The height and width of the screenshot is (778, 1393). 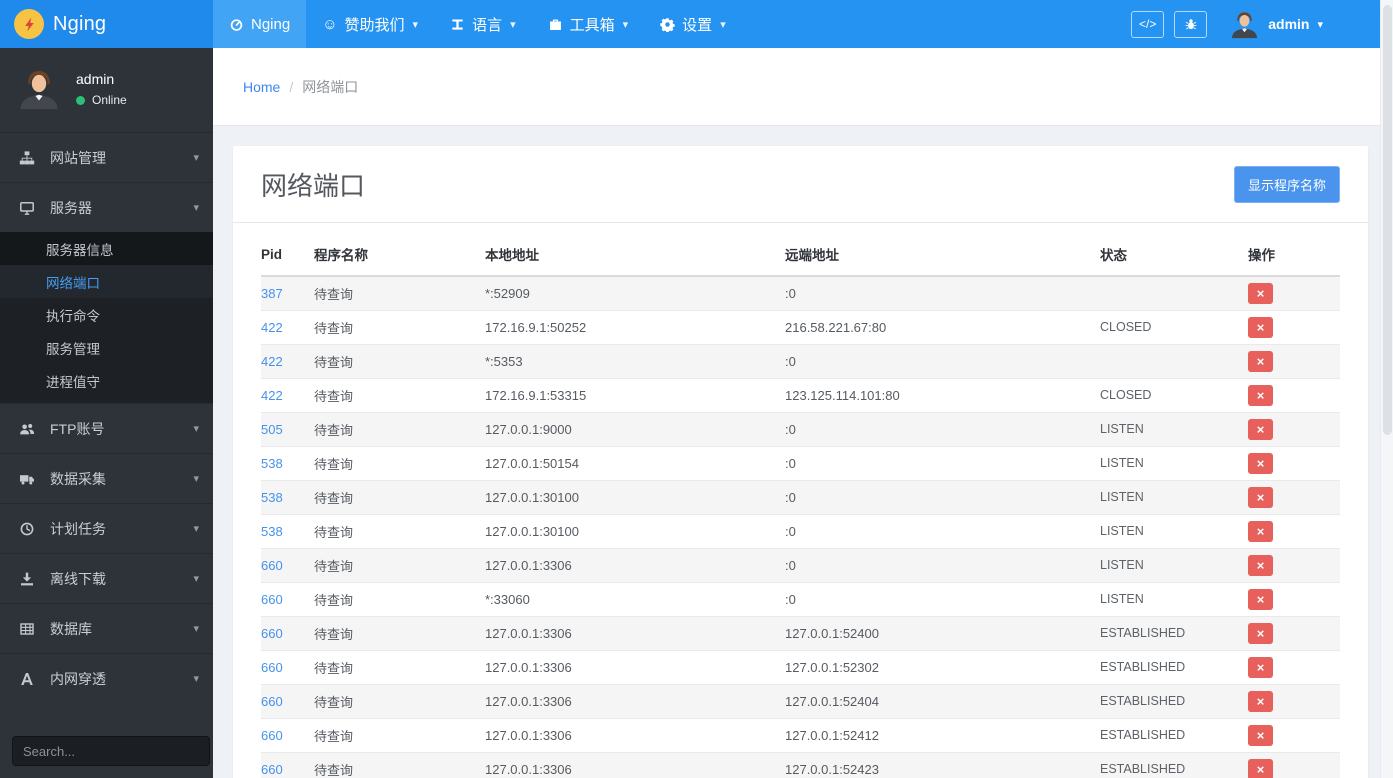 What do you see at coordinates (800, 184) in the screenshot?
I see `card-header: 网络端口 显示程序名称` at bounding box center [800, 184].